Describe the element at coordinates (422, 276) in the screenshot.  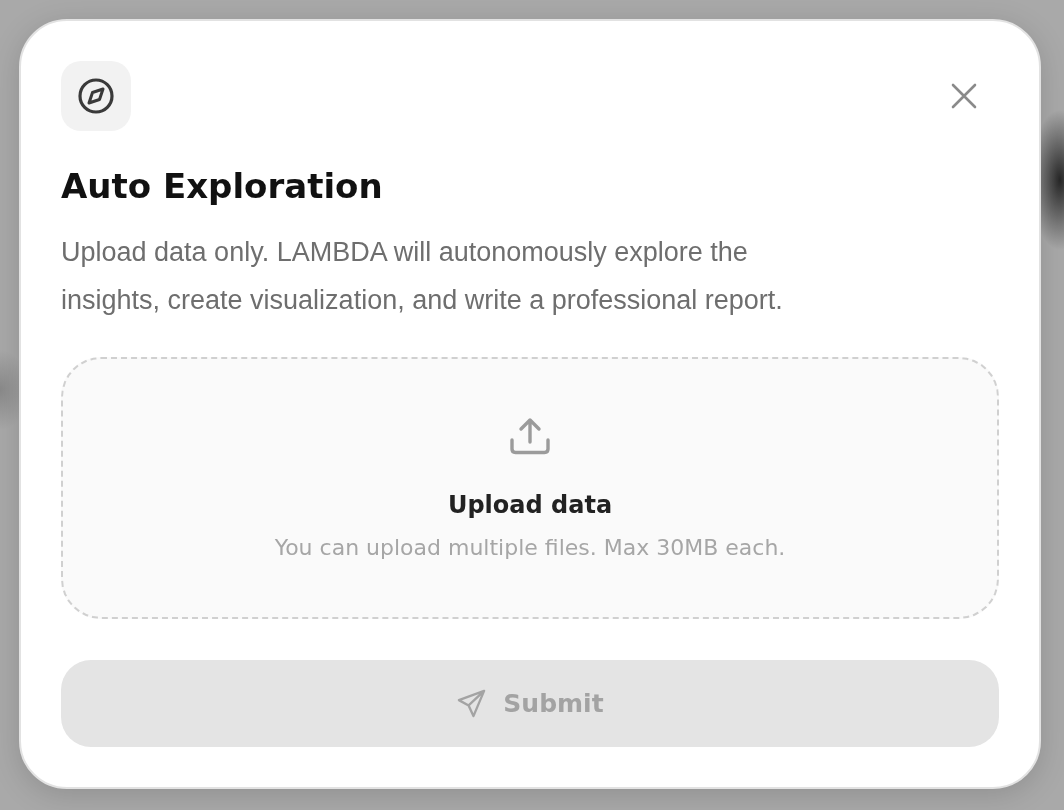
I see `dialog-description: Upload data only. LAMBDA will autonomously explore the insights, create visualization, and write a professional report.` at that location.